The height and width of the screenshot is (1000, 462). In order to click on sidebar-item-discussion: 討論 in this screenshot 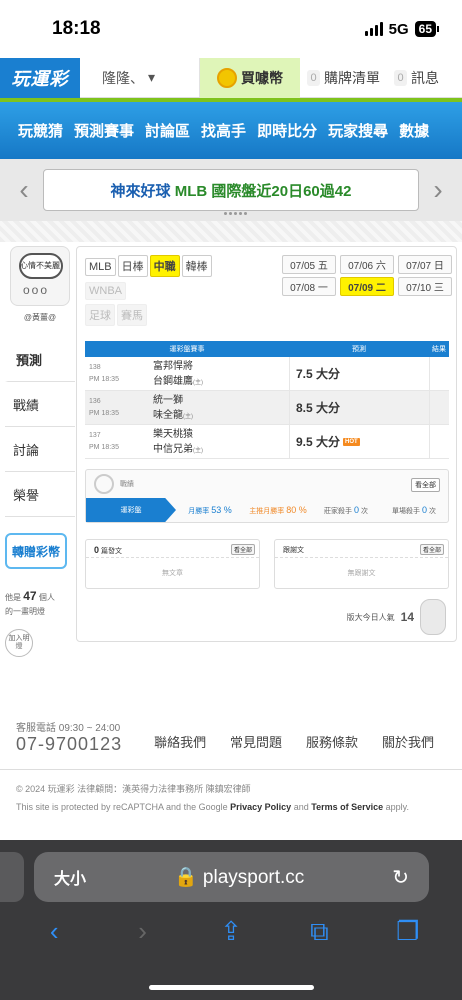, I will do `click(40, 449)`.